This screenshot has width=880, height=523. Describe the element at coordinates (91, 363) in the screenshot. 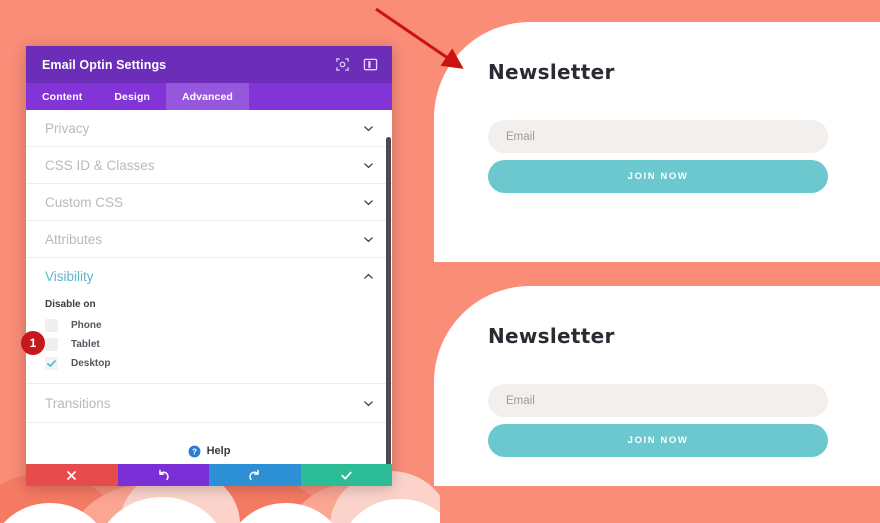

I see `checkbox-label: Desktop` at that location.